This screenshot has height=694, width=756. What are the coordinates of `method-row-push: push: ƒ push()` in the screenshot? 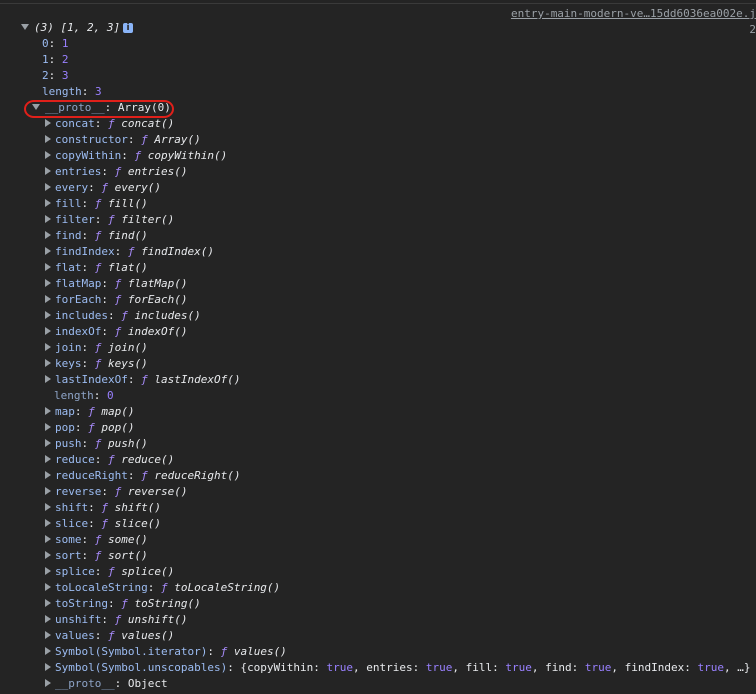 It's located at (96, 444).